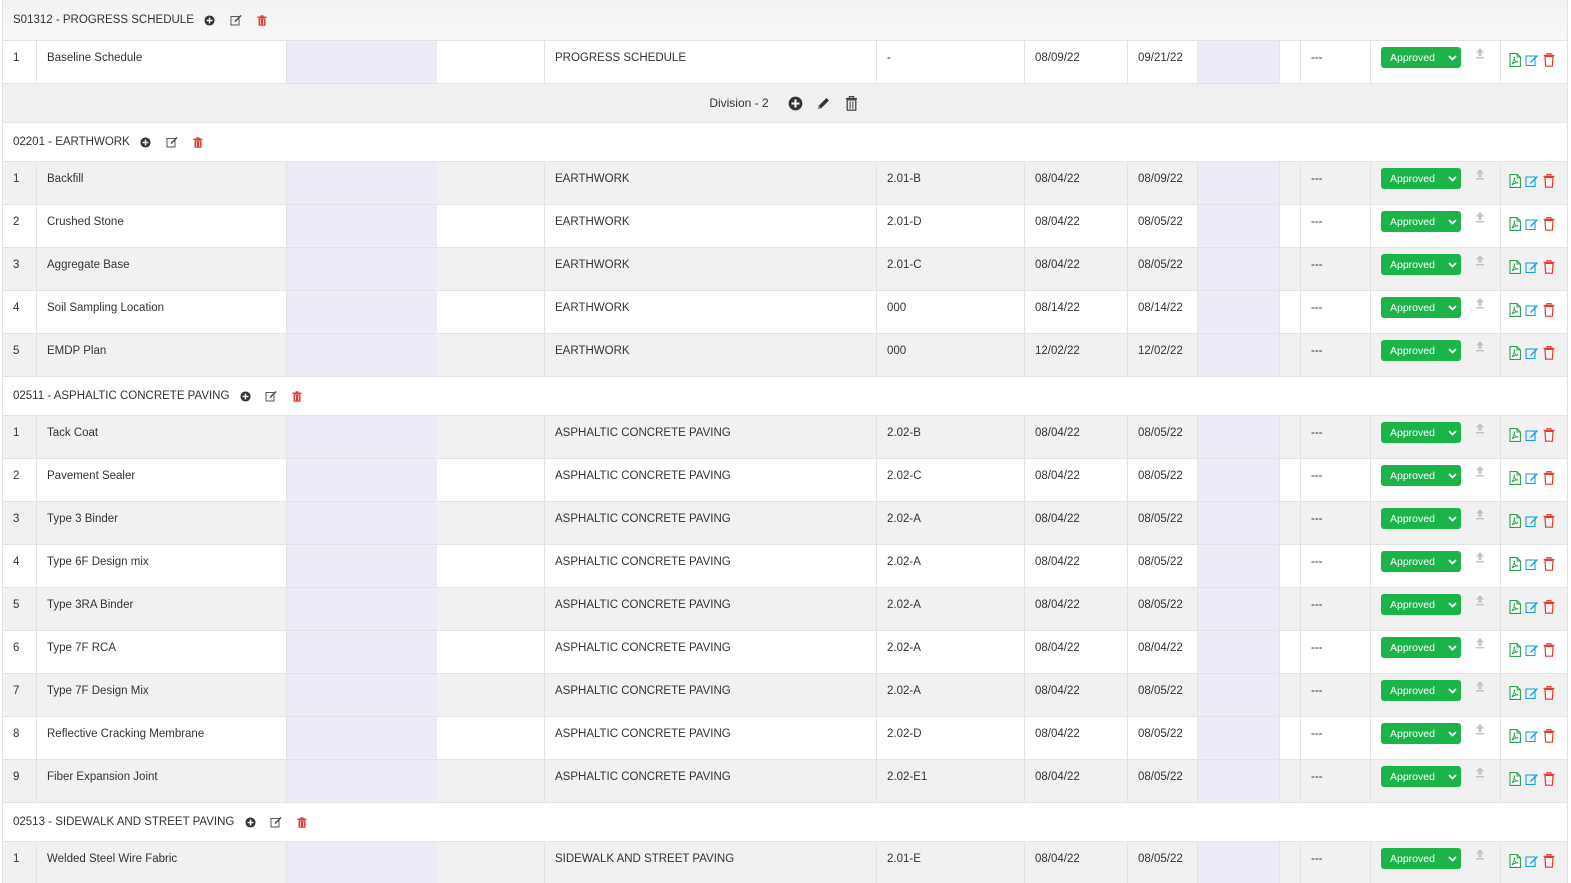  What do you see at coordinates (1317, 476) in the screenshot?
I see `remarks-text: ---` at bounding box center [1317, 476].